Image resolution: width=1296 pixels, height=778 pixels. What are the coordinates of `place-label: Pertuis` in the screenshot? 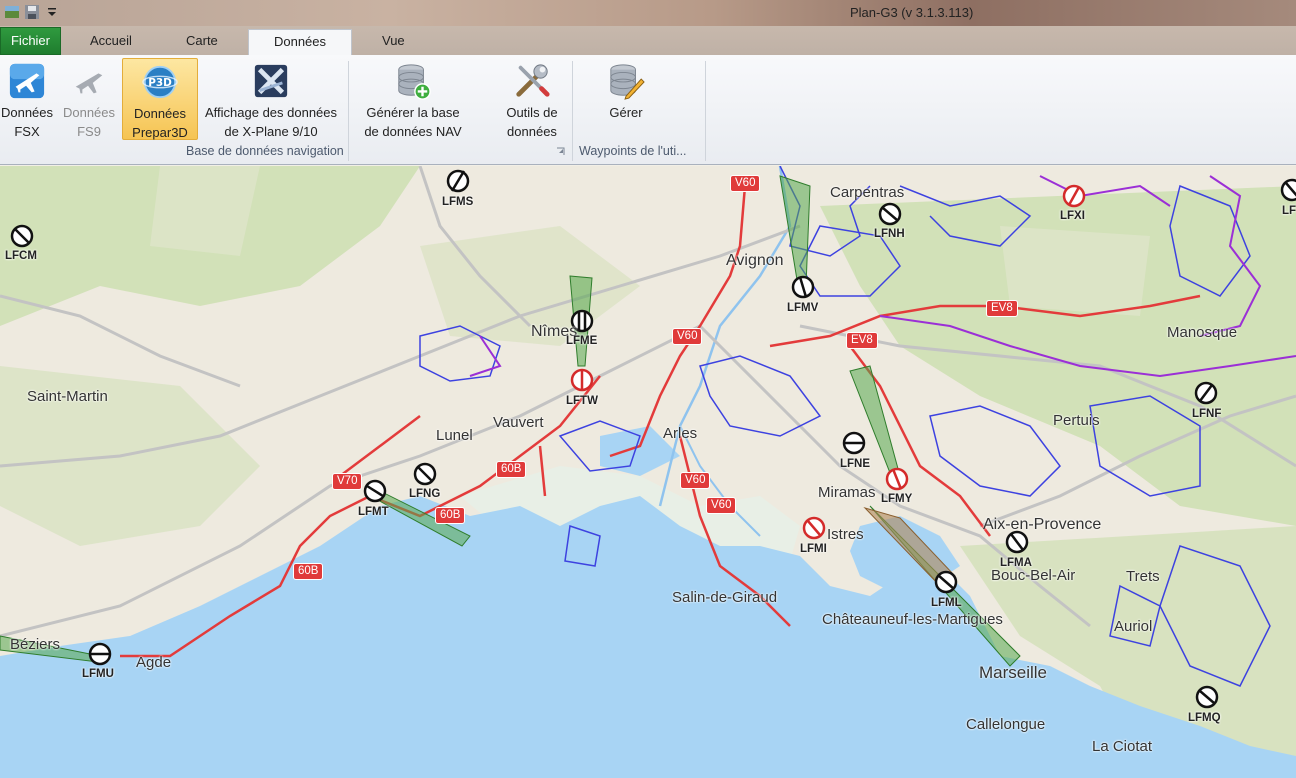 It's located at (1076, 420).